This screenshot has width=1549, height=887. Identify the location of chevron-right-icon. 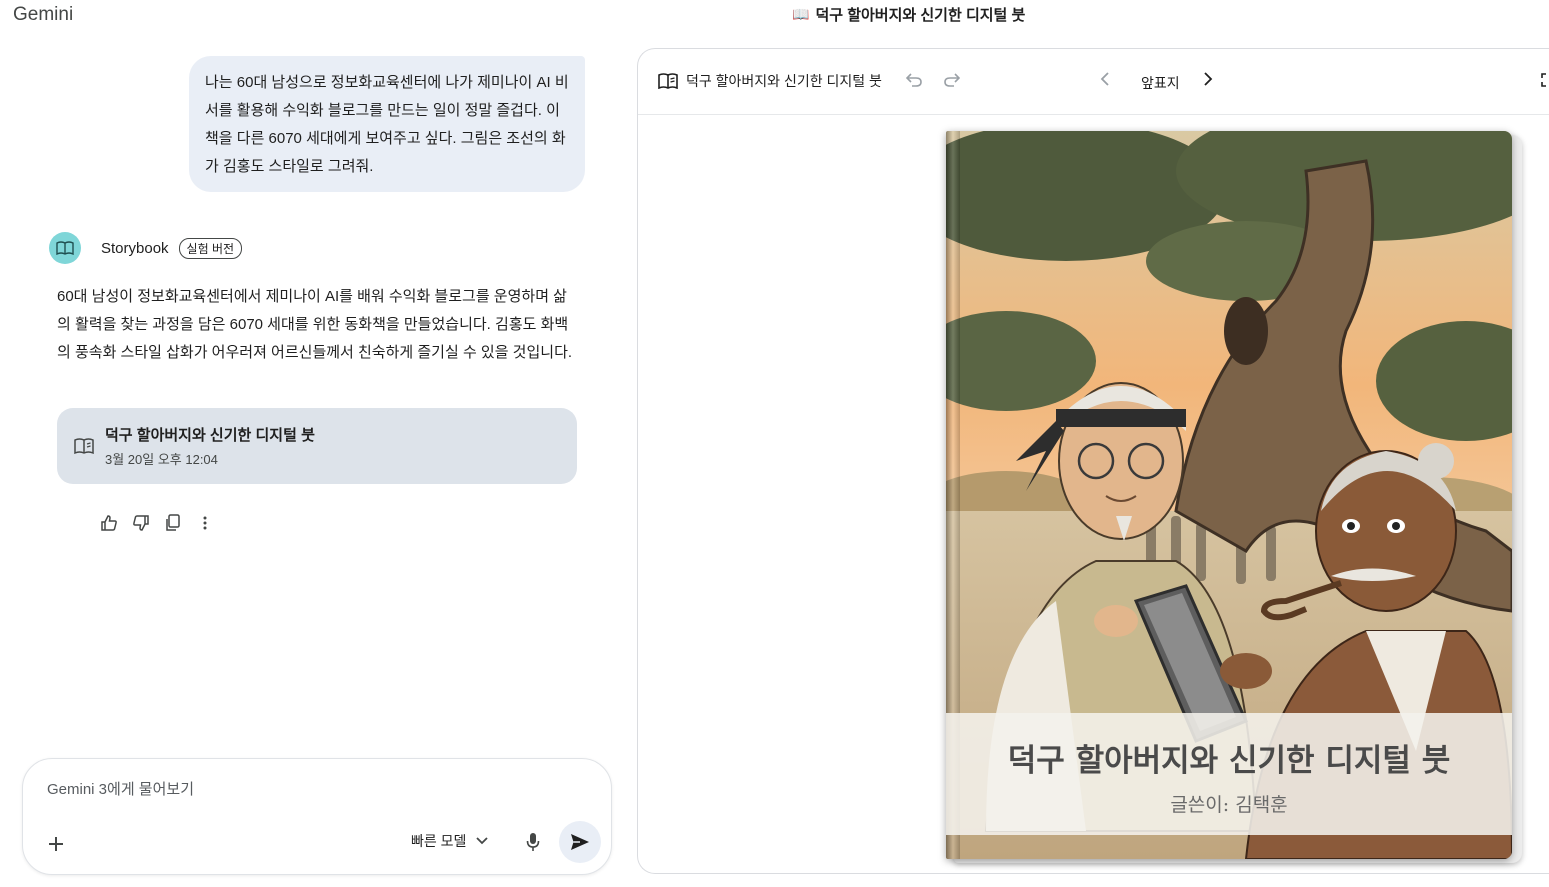
(1208, 81).